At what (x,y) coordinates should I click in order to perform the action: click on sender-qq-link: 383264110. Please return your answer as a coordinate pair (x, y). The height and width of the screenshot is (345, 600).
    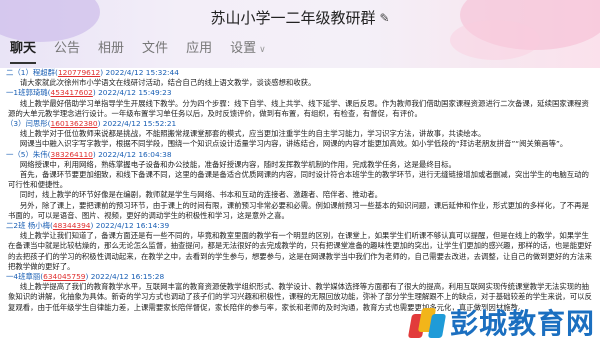
    Looking at the image, I should click on (72, 154).